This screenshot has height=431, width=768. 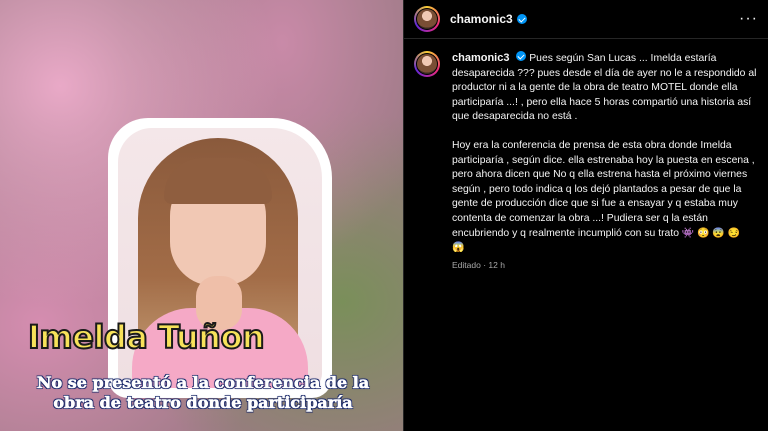 What do you see at coordinates (458, 248) in the screenshot?
I see `screaming-face-emoji: 😱` at bounding box center [458, 248].